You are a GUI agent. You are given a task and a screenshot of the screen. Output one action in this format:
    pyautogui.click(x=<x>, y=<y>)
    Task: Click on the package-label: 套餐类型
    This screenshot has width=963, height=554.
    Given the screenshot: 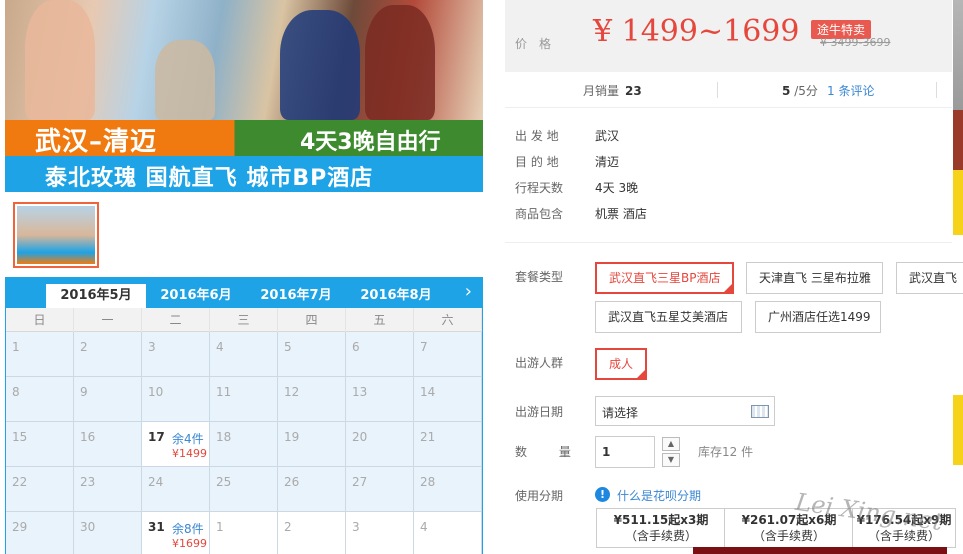 What is the action you would take?
    pyautogui.click(x=539, y=277)
    